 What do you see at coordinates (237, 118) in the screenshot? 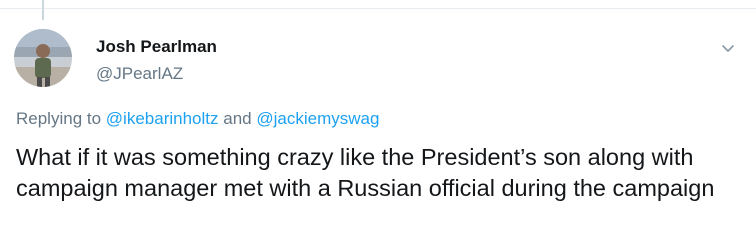
I see `replying-conjunction: and` at bounding box center [237, 118].